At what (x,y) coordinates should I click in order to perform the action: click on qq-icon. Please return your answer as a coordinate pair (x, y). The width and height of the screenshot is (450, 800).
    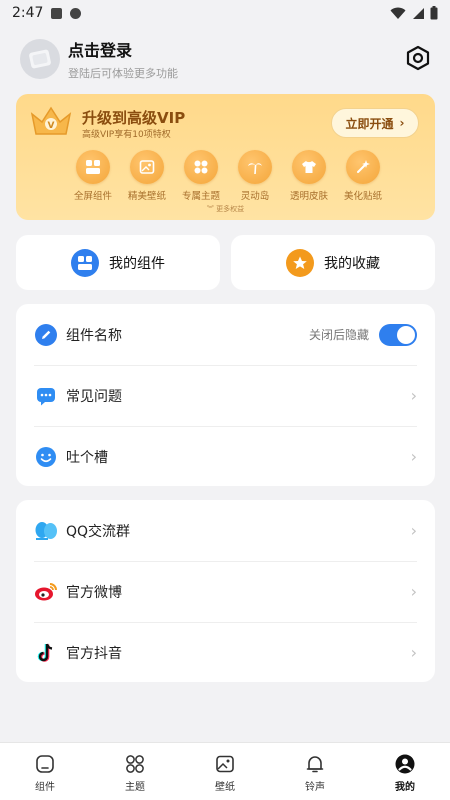
    Looking at the image, I should click on (46, 531).